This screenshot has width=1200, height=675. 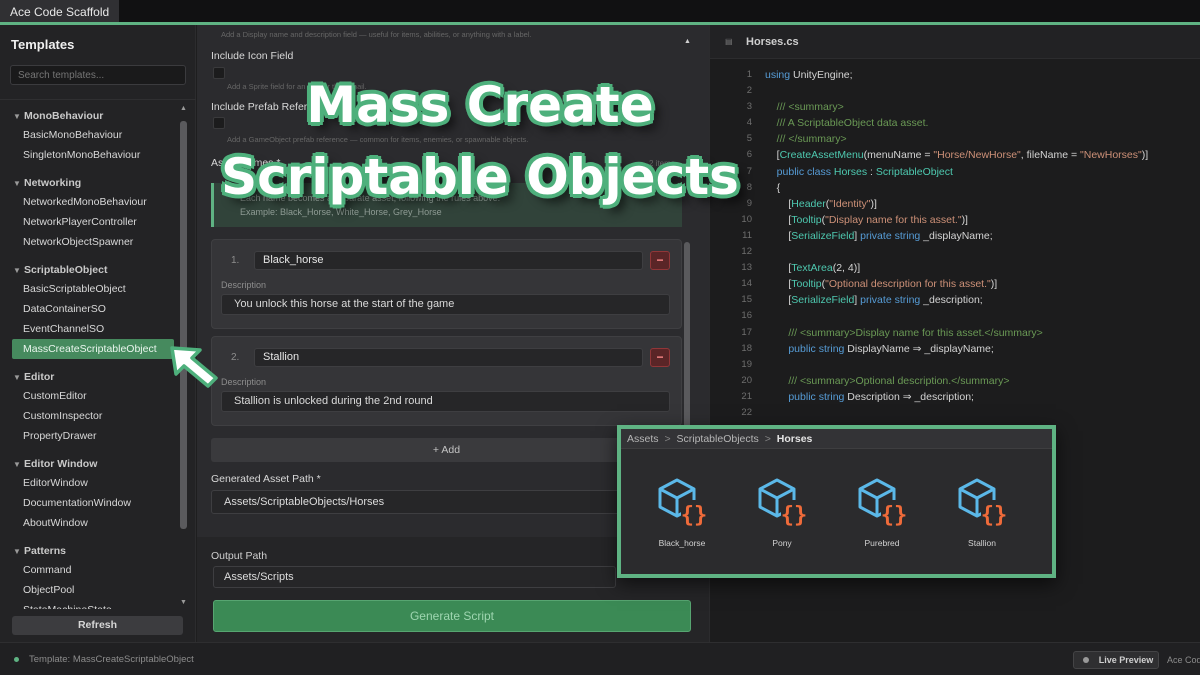 I want to click on breadcrumb: Assets > ScriptableObjects > Horses, so click(x=836, y=439).